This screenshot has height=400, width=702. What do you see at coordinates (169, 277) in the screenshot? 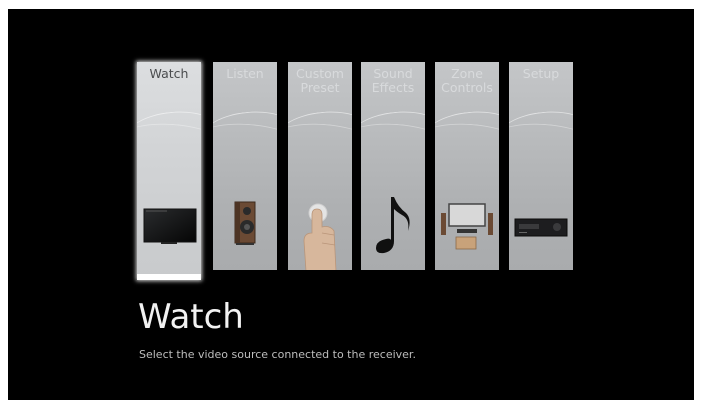
I see `selection-bar` at bounding box center [169, 277].